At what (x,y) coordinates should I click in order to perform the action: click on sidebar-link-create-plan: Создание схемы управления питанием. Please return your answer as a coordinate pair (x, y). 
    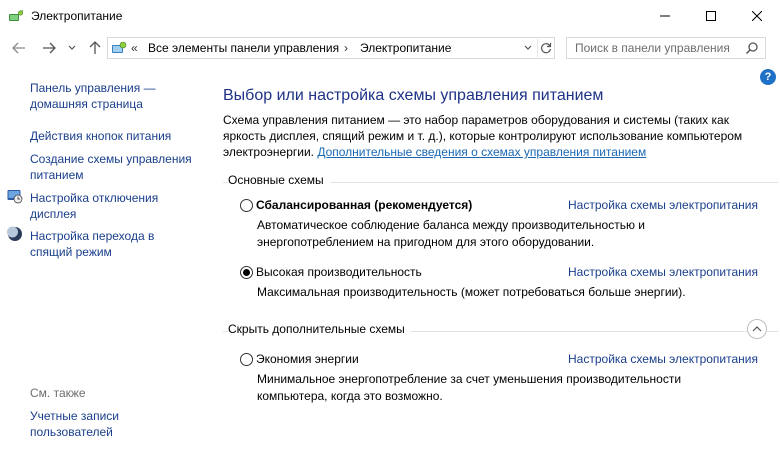
    Looking at the image, I should click on (111, 167).